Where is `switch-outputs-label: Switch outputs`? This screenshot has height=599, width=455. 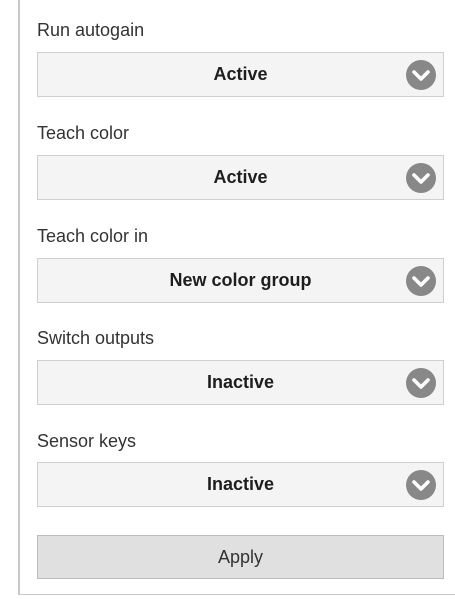 switch-outputs-label: Switch outputs is located at coordinates (96, 338).